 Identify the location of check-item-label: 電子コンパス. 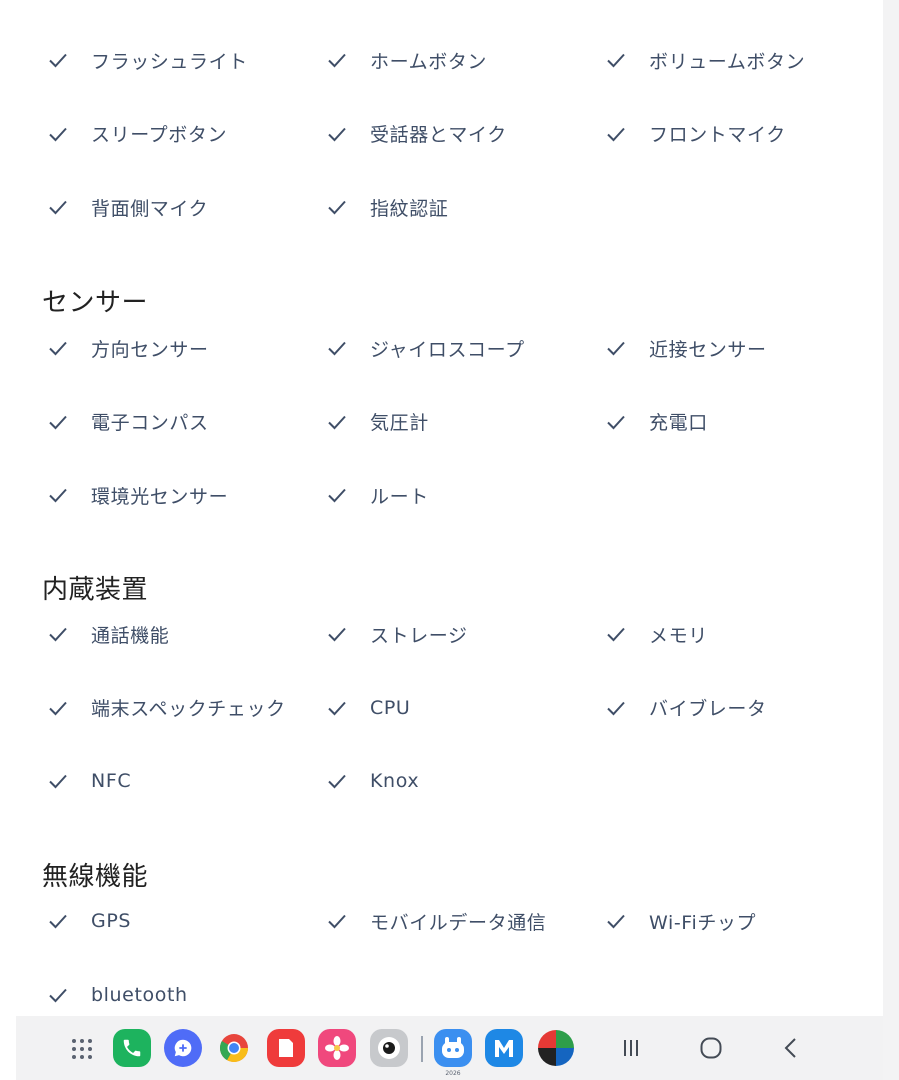
(150, 423).